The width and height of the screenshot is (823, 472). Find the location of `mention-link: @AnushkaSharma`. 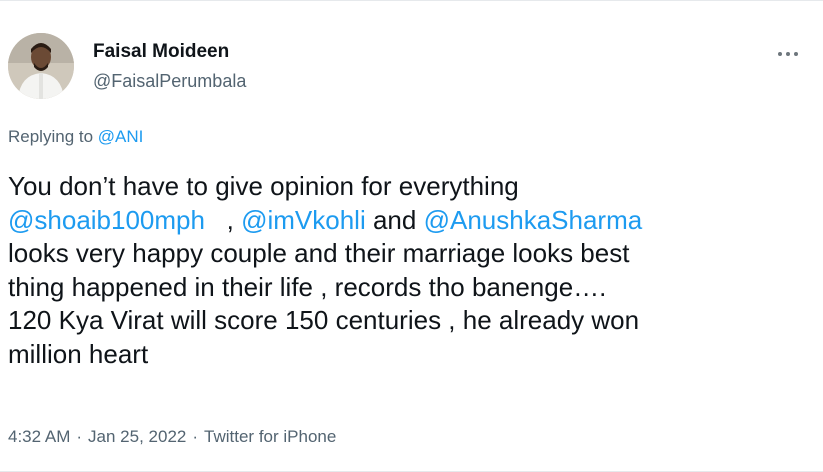

mention-link: @AnushkaSharma is located at coordinates (533, 220).